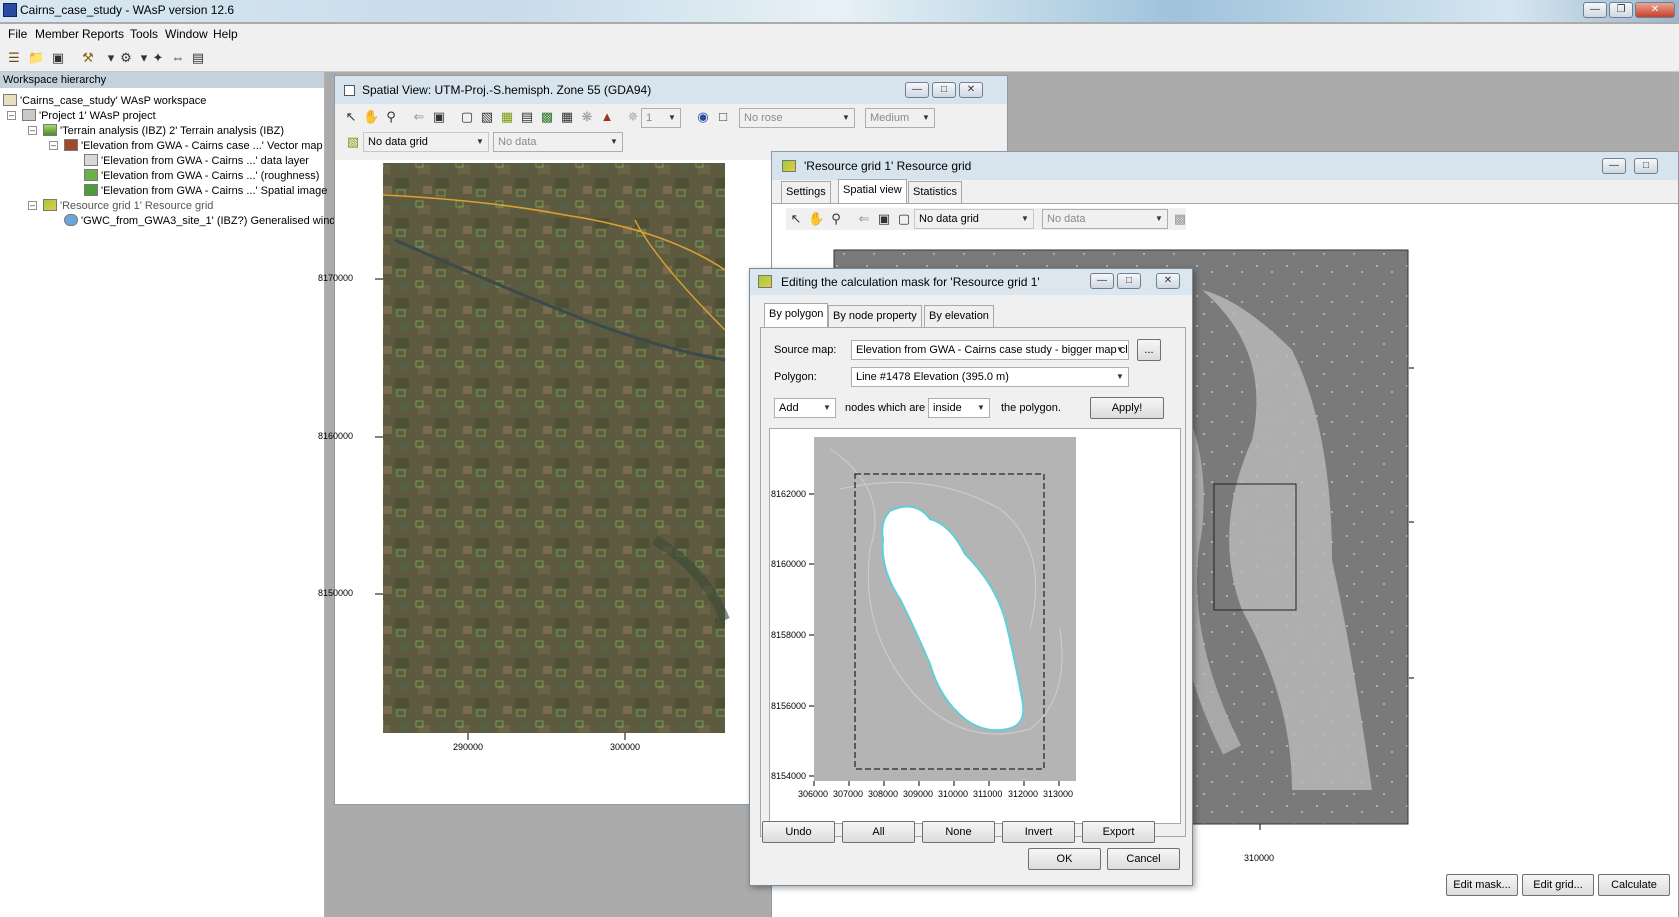 Image resolution: width=1679 pixels, height=917 pixels. I want to click on spatial-view-minimize: —, so click(917, 90).